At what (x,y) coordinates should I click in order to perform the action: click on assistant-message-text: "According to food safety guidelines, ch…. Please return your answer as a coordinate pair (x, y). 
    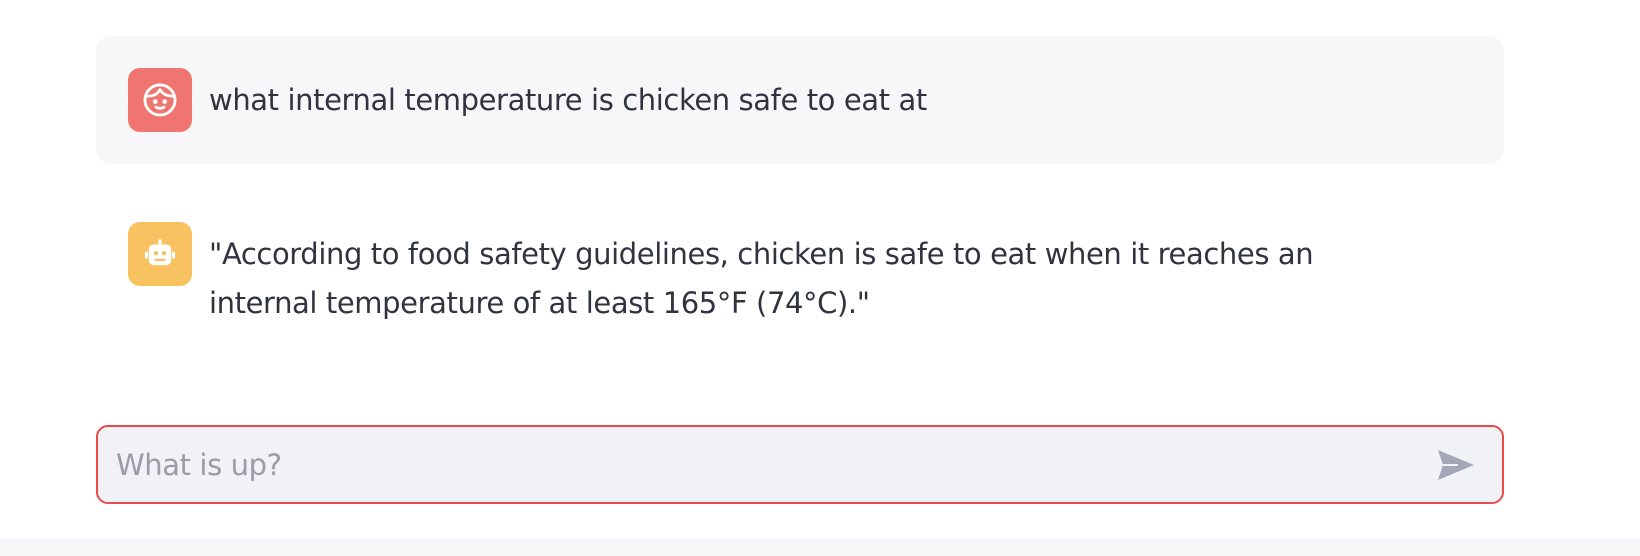
    Looking at the image, I should click on (761, 278).